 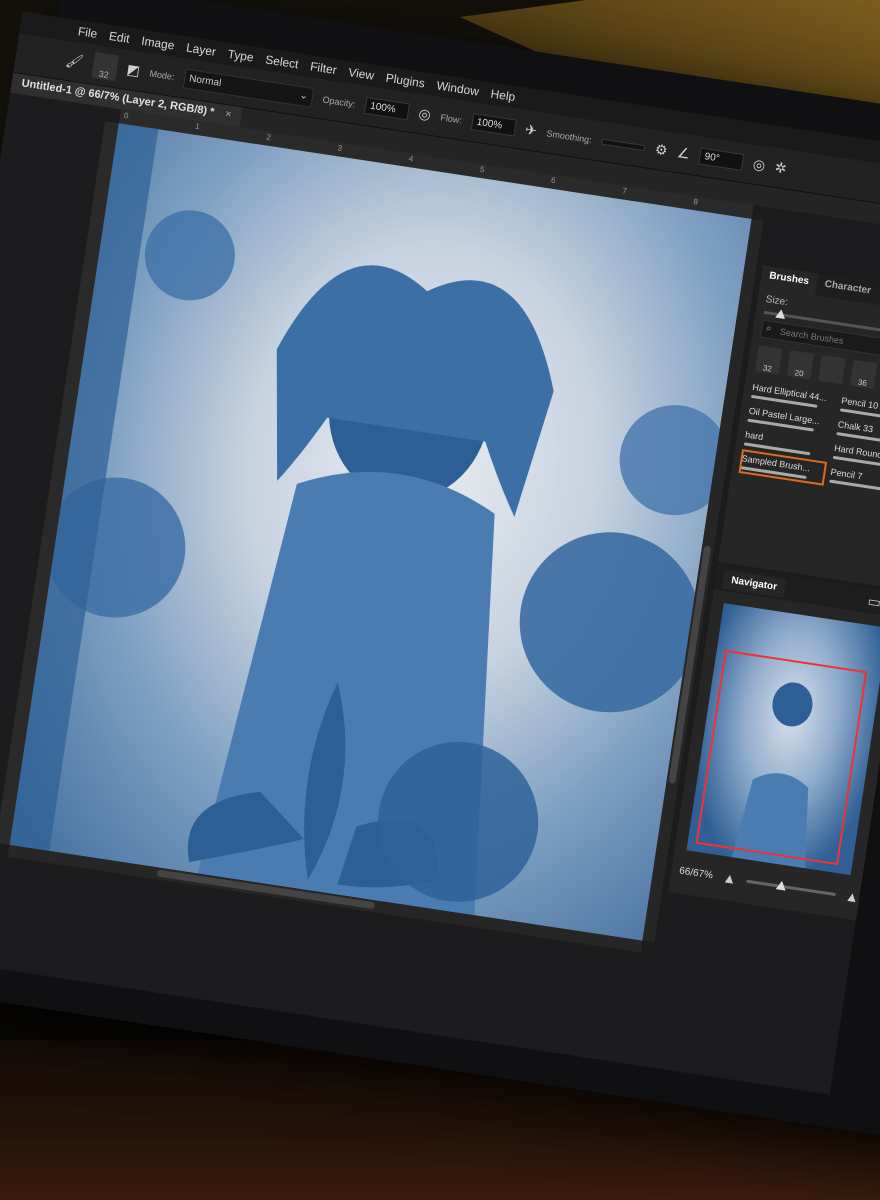 I want to click on brush-settings-icon: ◩, so click(x=133, y=70).